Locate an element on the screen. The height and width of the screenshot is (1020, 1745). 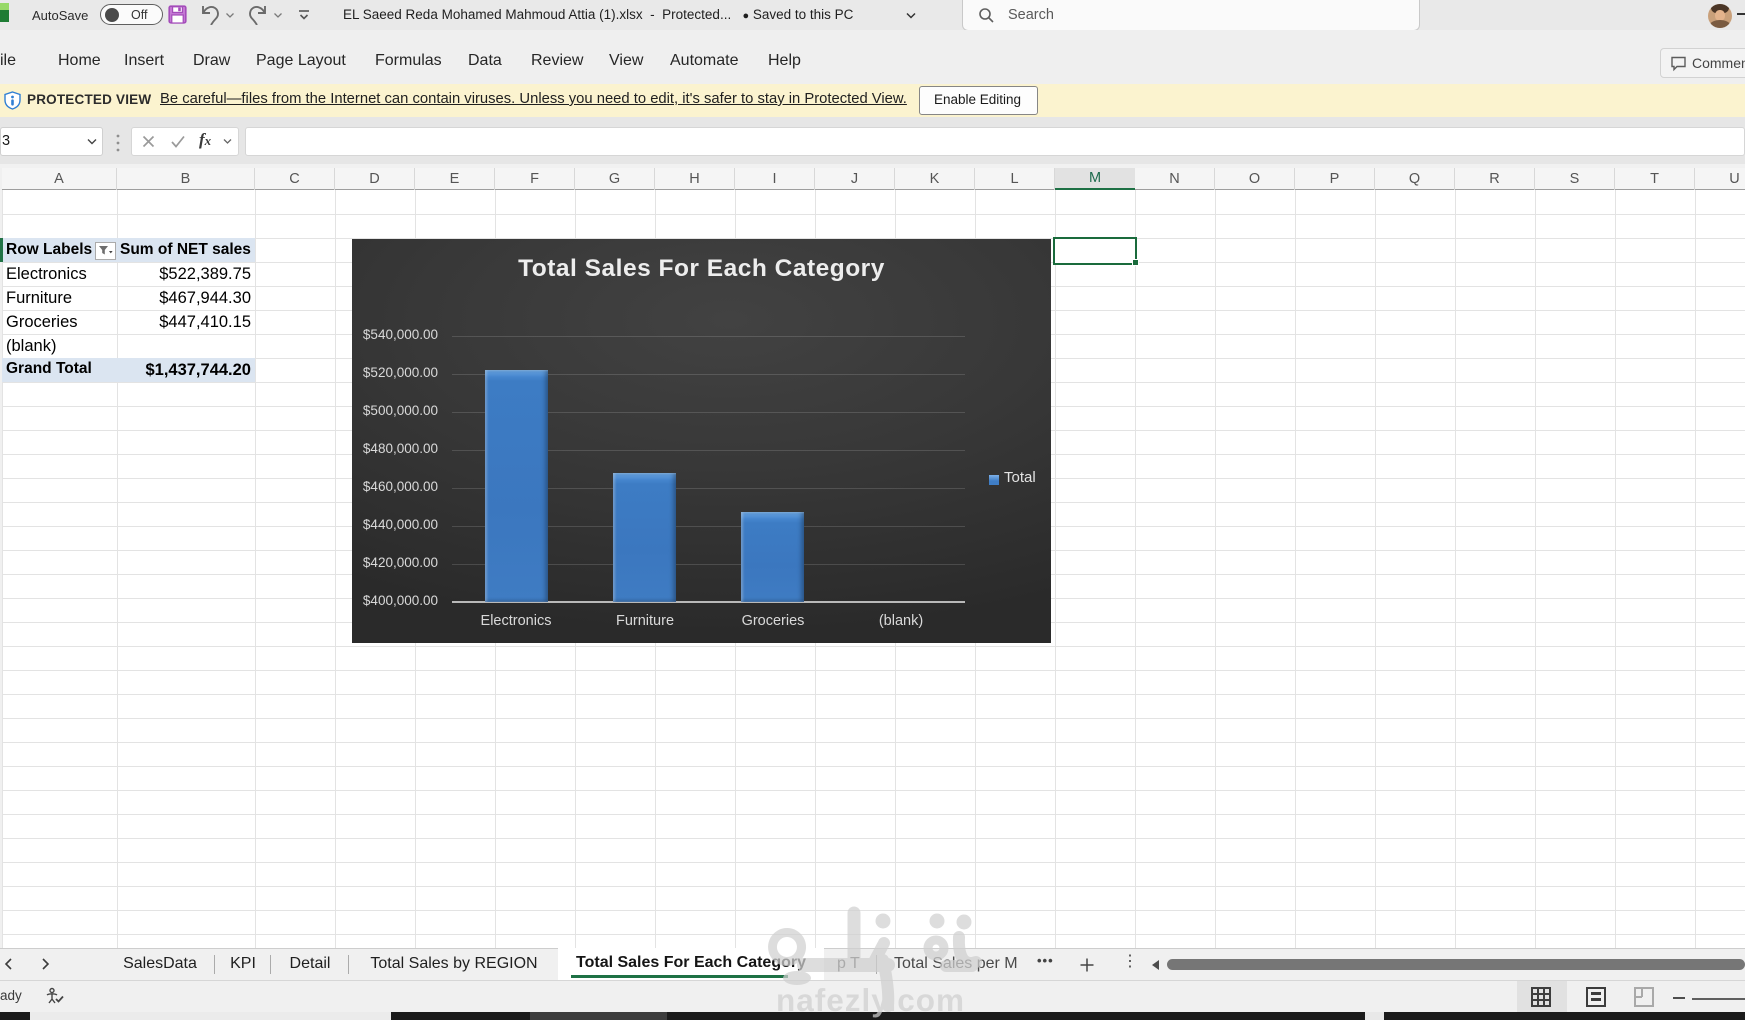
svg-text: nafezly.com is located at coordinates (870, 1000).